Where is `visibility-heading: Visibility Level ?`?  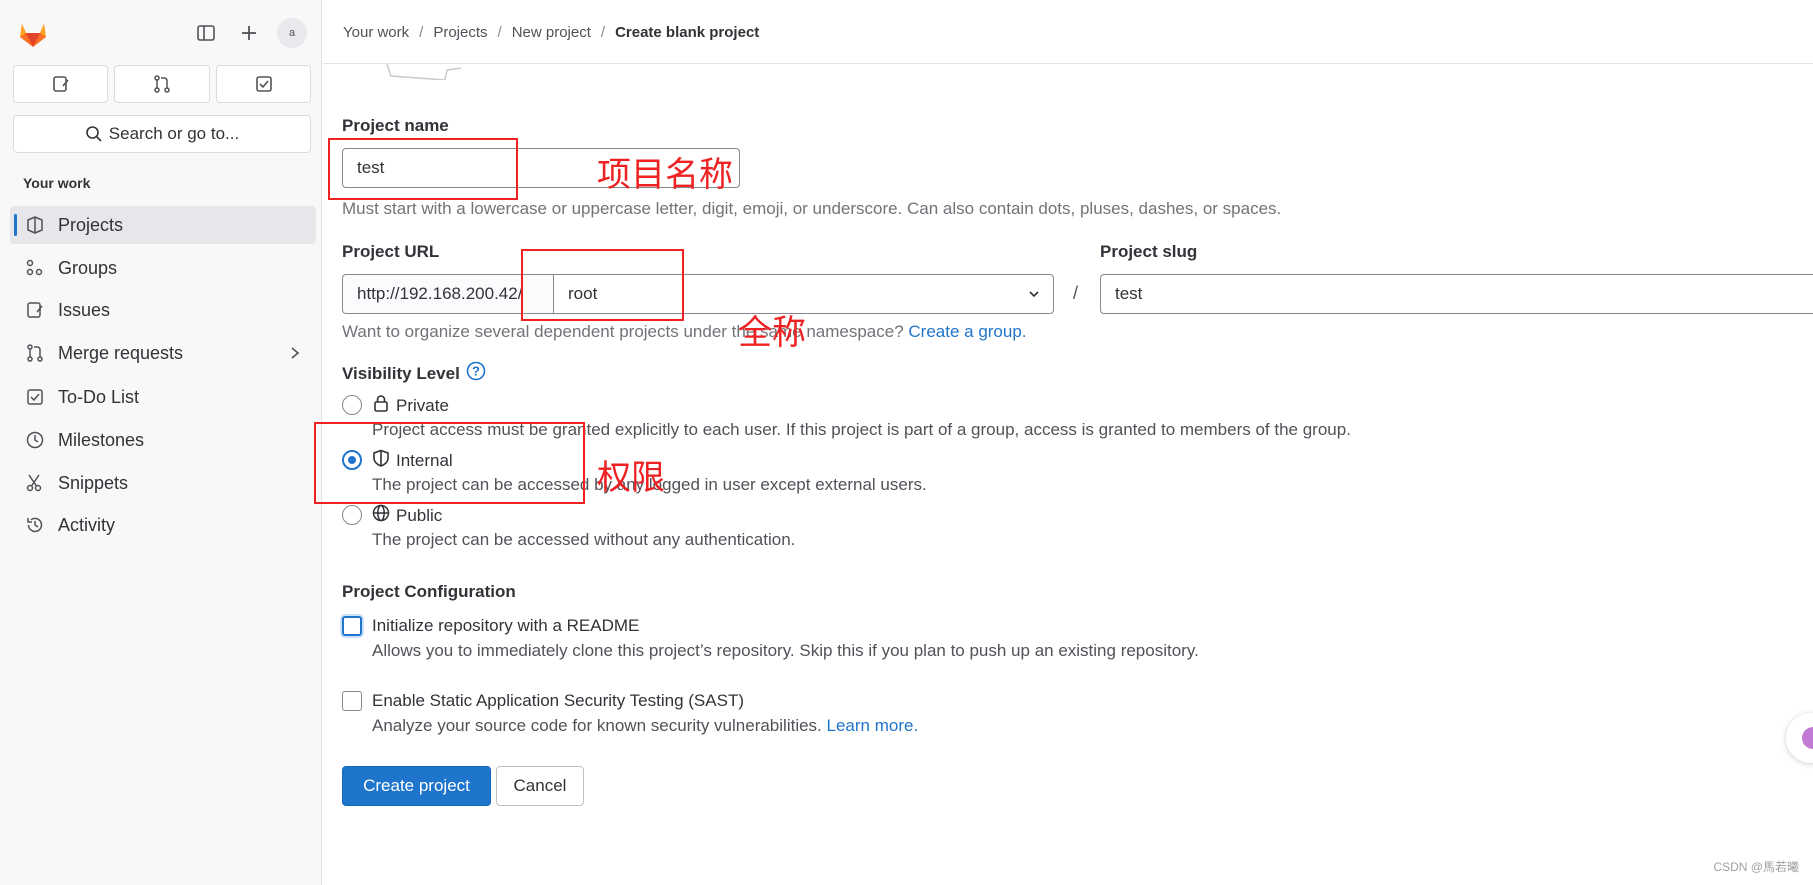 visibility-heading: Visibility Level ? is located at coordinates (414, 373).